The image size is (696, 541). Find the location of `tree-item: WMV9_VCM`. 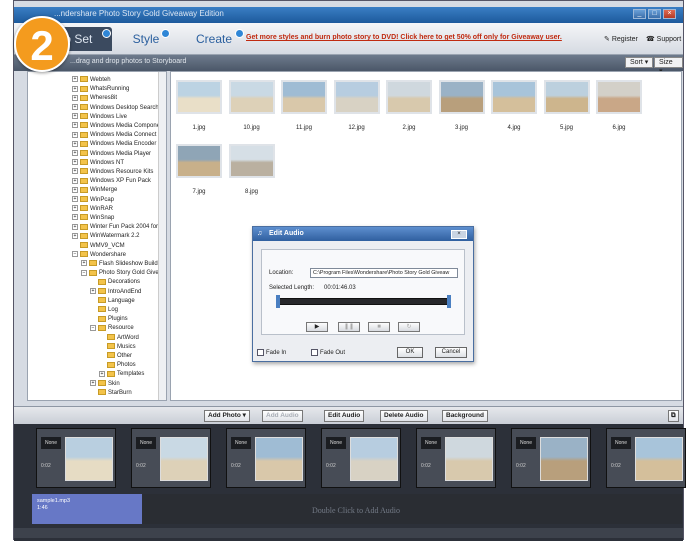

tree-item: WMV9_VCM is located at coordinates (98, 246).